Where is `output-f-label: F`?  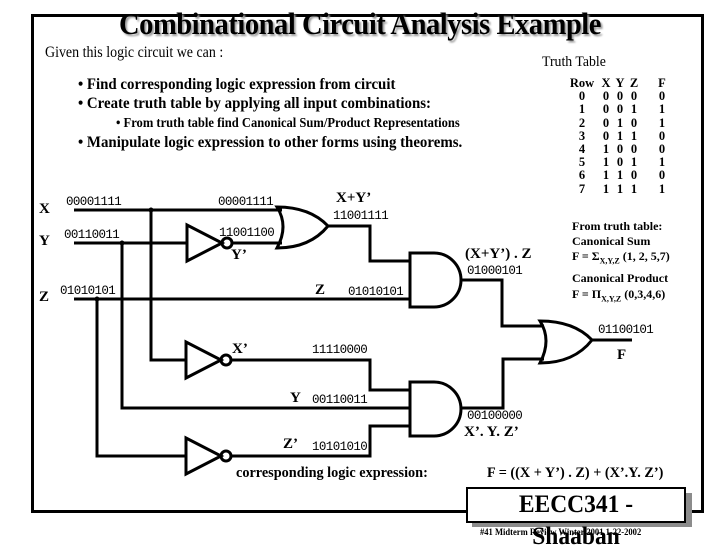 output-f-label: F is located at coordinates (622, 355).